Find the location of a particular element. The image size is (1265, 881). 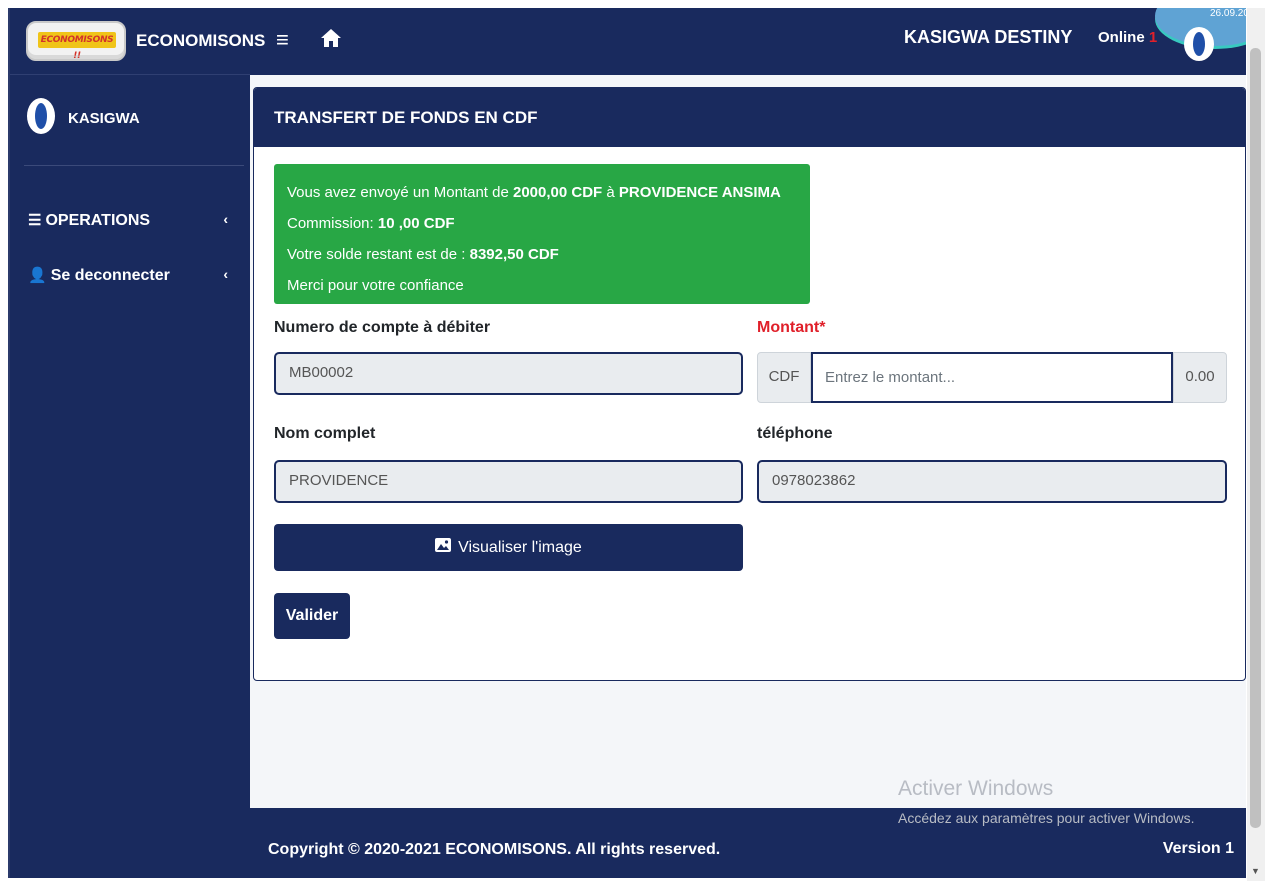

brand: ECONOMISONS !! ECONOMISONS is located at coordinates (137, 41).